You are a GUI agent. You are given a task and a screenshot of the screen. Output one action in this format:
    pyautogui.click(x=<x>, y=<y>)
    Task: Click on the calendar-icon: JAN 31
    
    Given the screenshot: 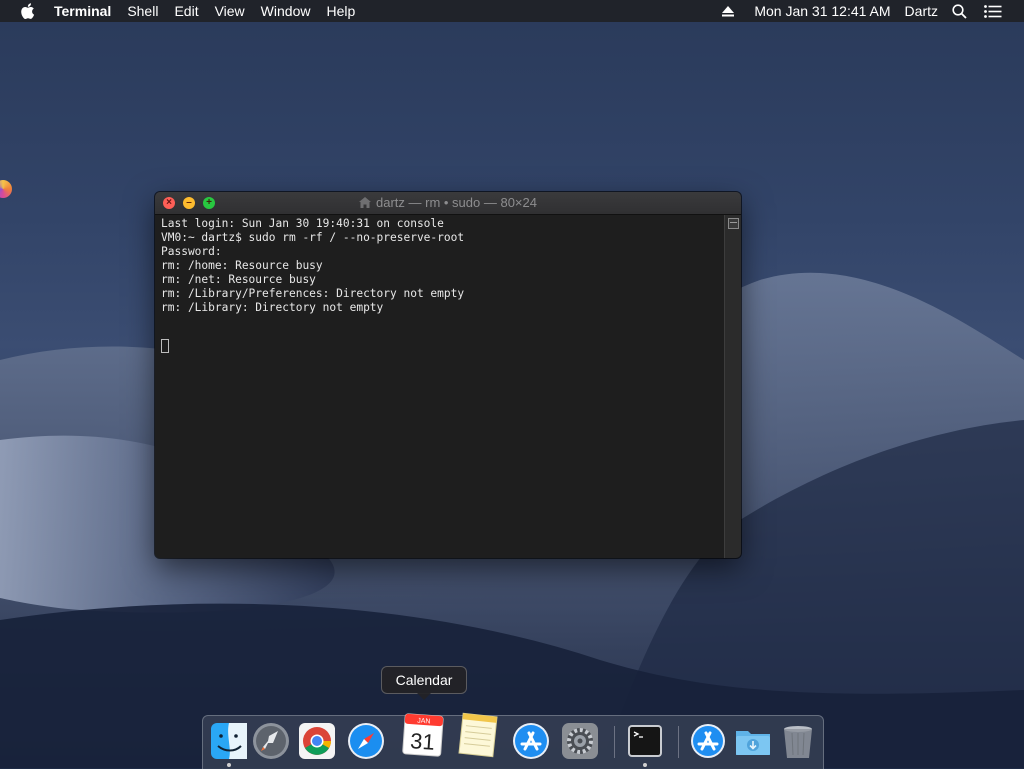 What is the action you would take?
    pyautogui.click(x=423, y=735)
    